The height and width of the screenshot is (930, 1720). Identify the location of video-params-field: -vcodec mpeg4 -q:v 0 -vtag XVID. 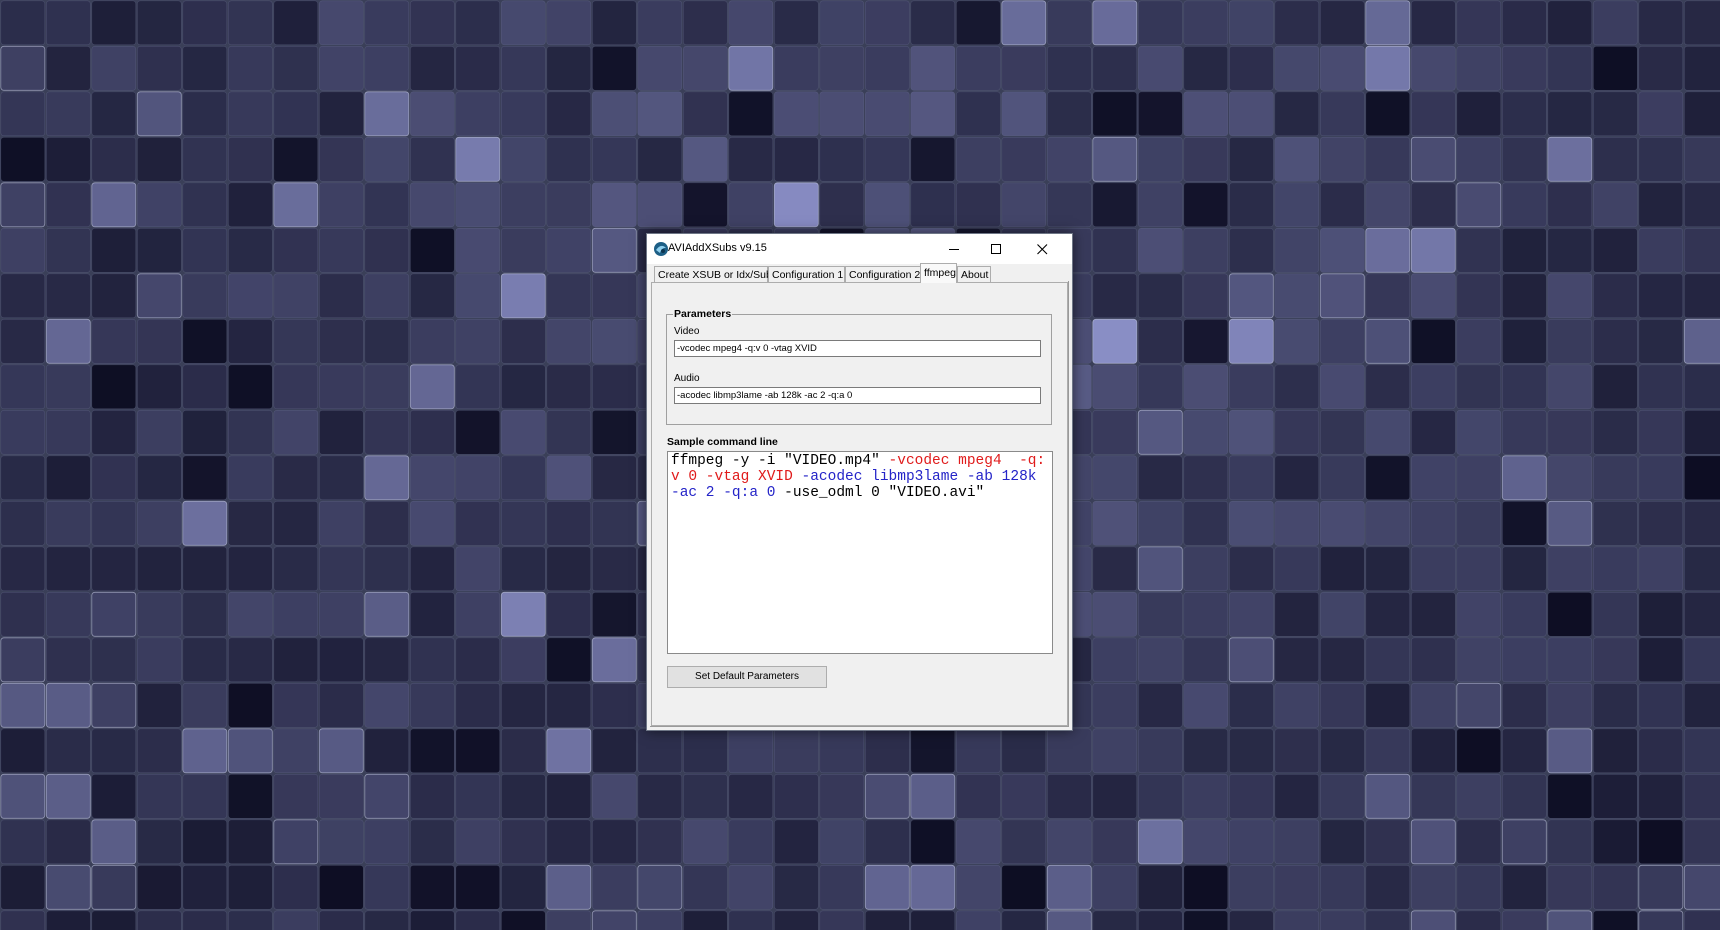
(857, 348).